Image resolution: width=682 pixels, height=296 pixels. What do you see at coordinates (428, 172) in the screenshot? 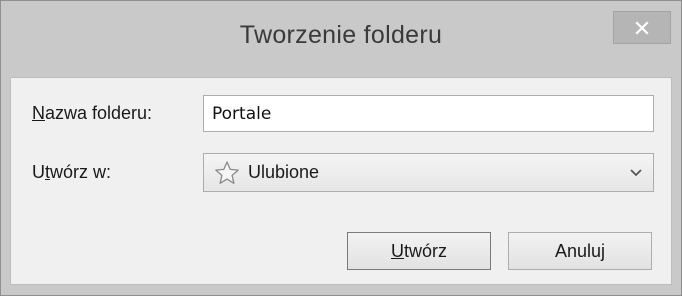
I see `location-dropdown: Ulubione` at bounding box center [428, 172].